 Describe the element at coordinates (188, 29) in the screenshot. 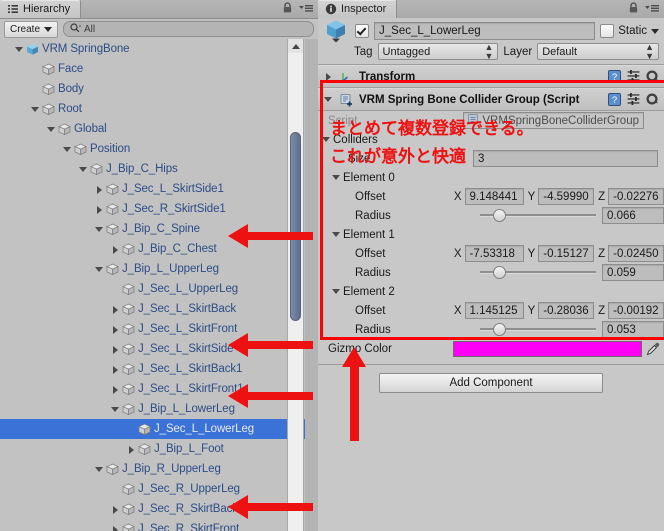

I see `search-input: All` at that location.